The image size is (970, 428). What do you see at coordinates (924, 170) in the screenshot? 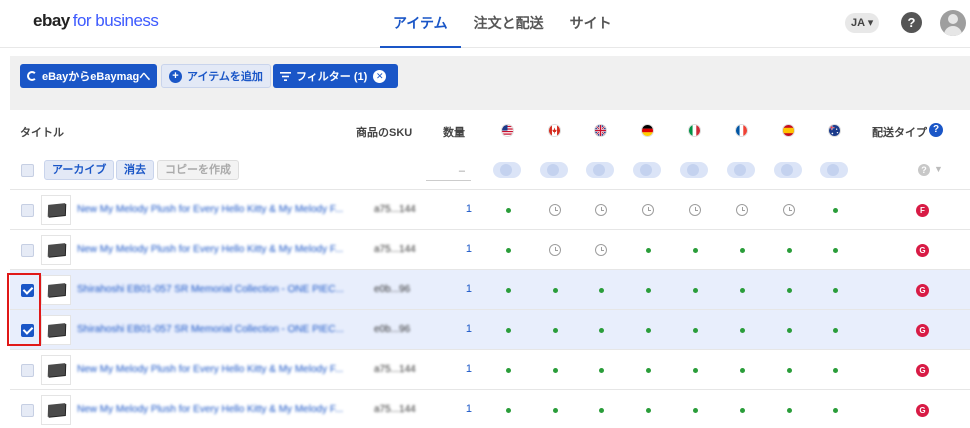
I see `bulk-shipping-help-icon: ?` at bounding box center [924, 170].